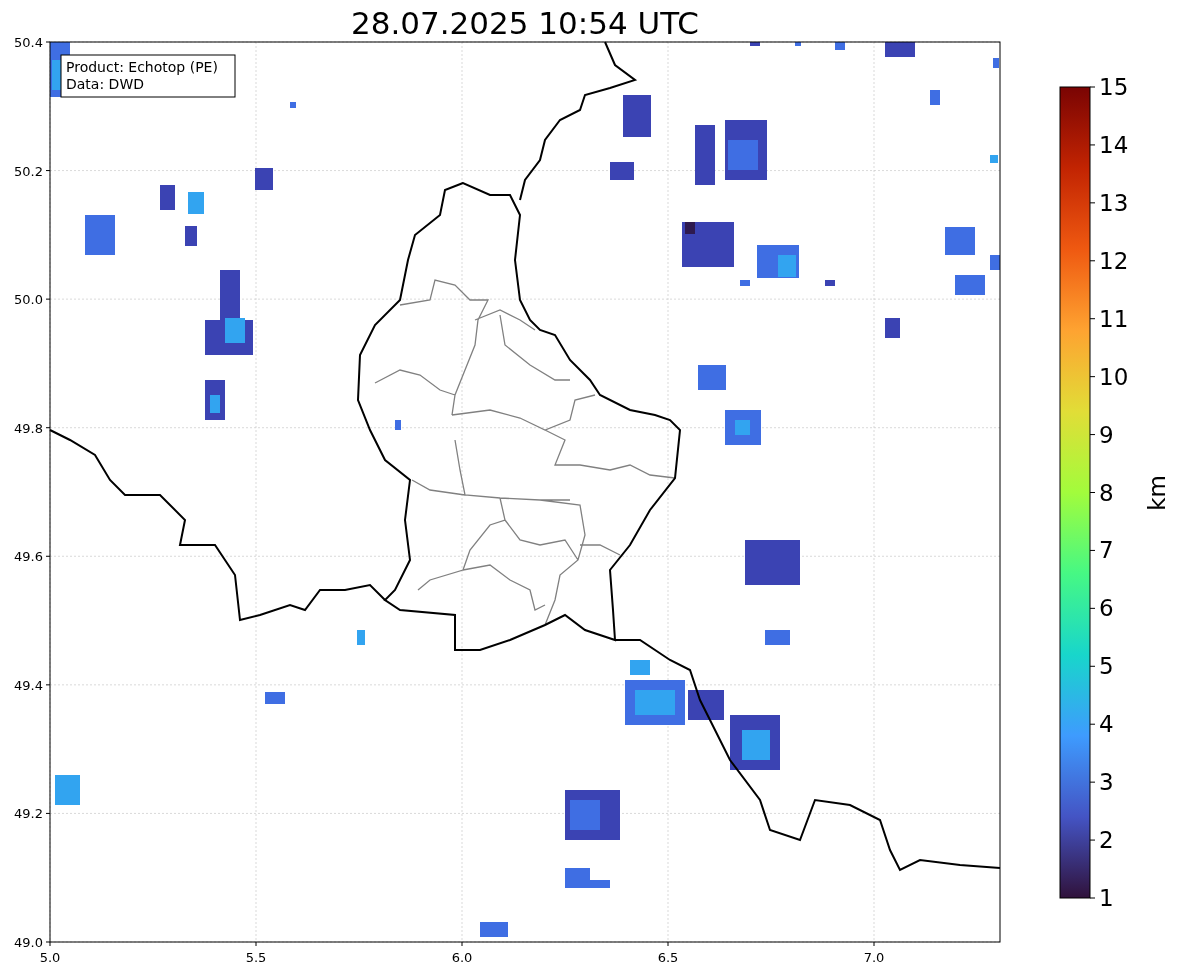  I want to click on y-tick-label: 50.4, so click(28, 42).